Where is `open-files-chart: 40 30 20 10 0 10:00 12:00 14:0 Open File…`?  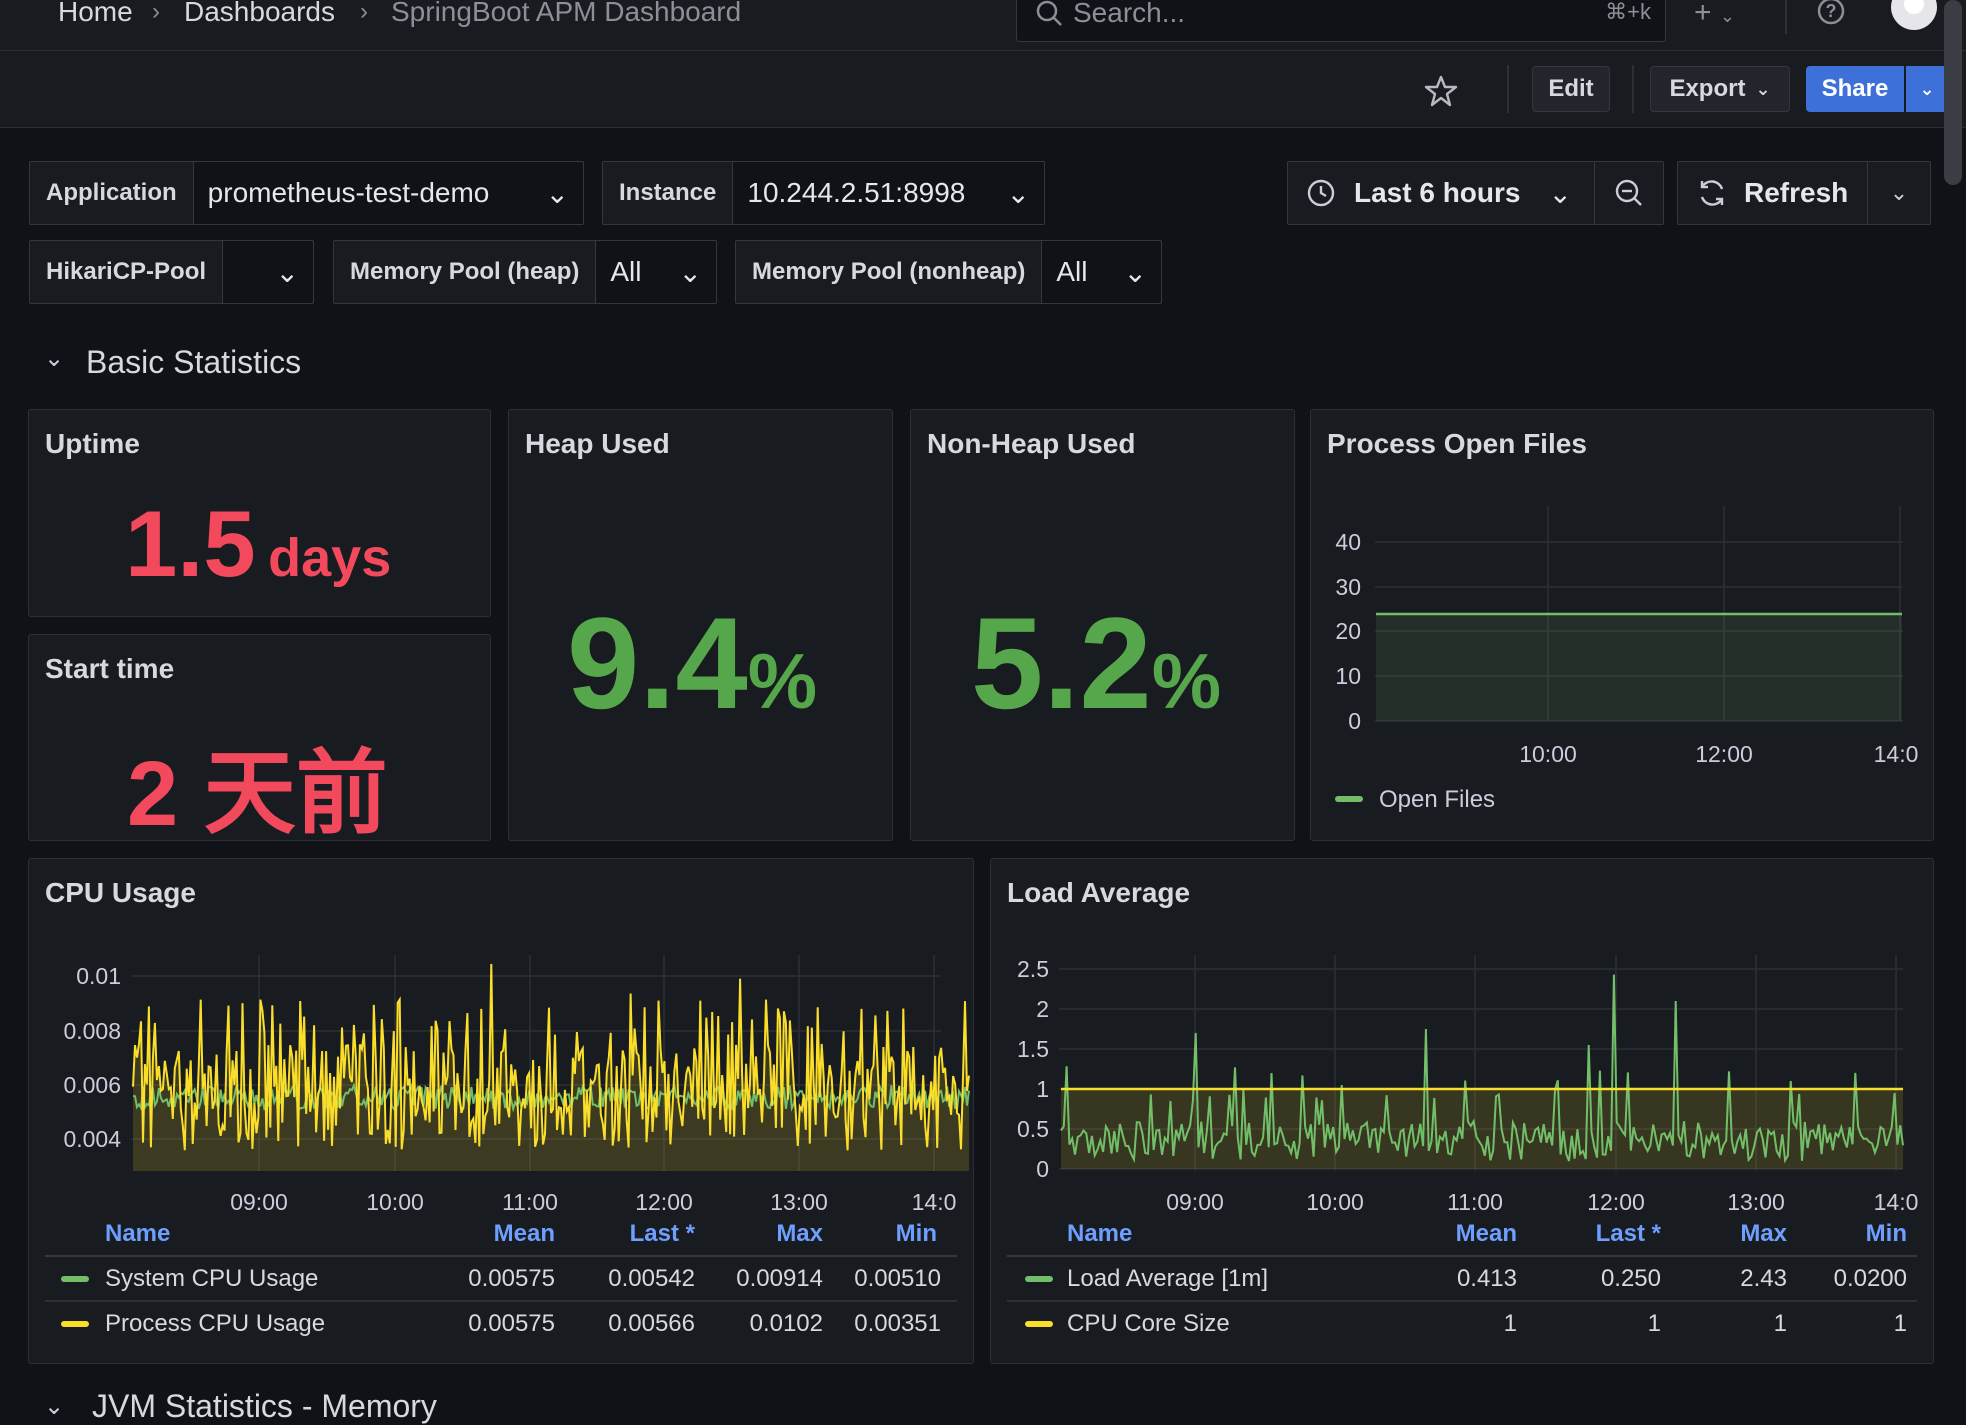
open-files-chart: 40 30 20 10 0 10:00 12:00 14:0 Open File… is located at coordinates (1627, 659).